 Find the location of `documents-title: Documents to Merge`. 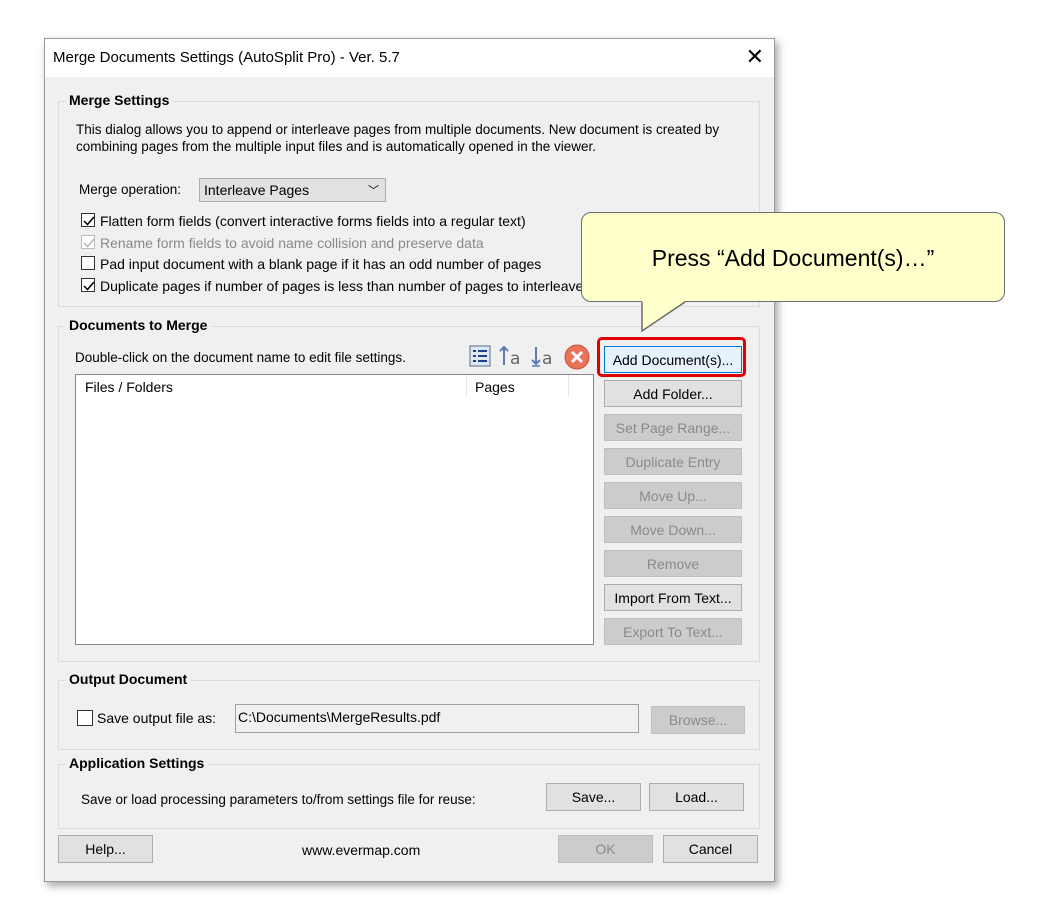

documents-title: Documents to Merge is located at coordinates (138, 325).